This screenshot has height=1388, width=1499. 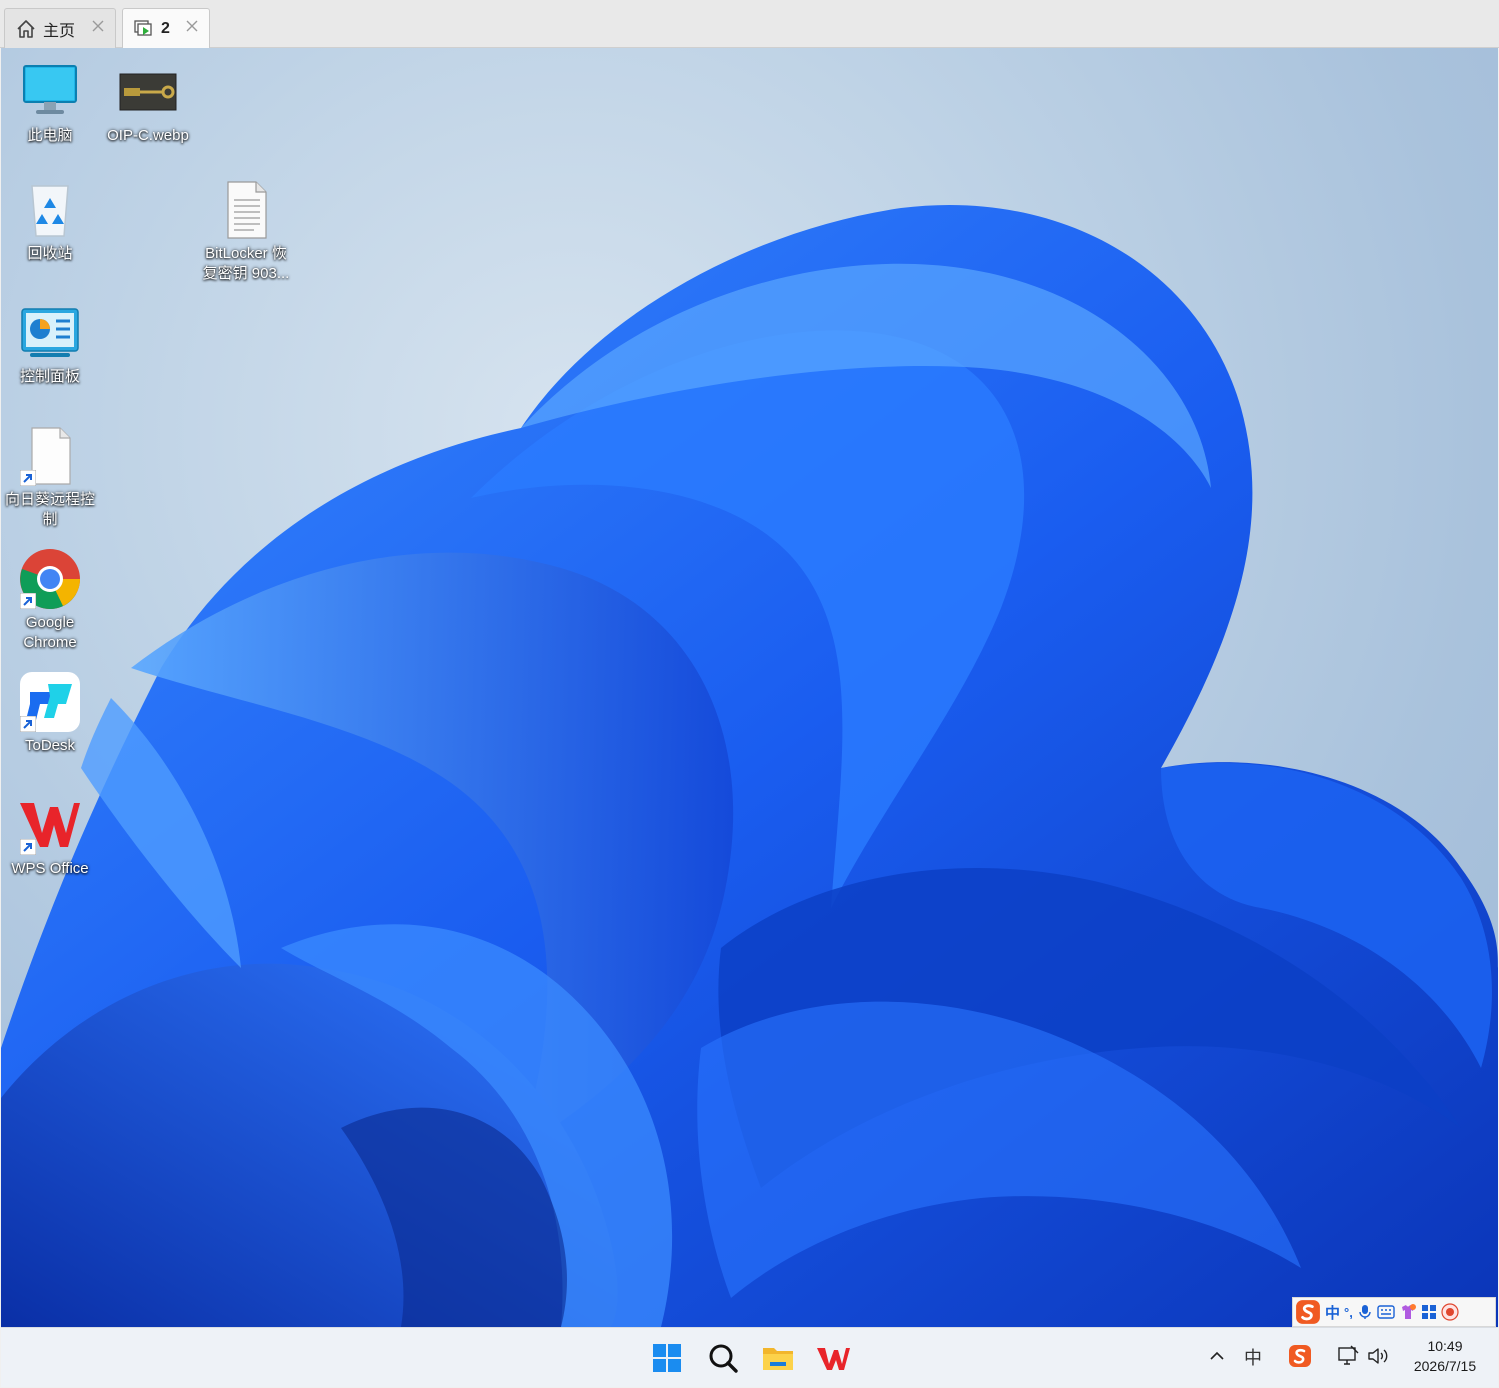 I want to click on desktop-icon-oip-c-webp: OIP-C.webp, so click(x=148, y=103).